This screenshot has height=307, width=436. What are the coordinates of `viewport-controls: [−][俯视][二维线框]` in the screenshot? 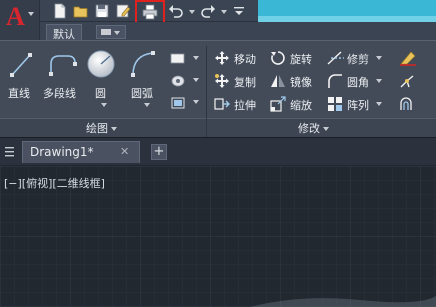 It's located at (54, 183).